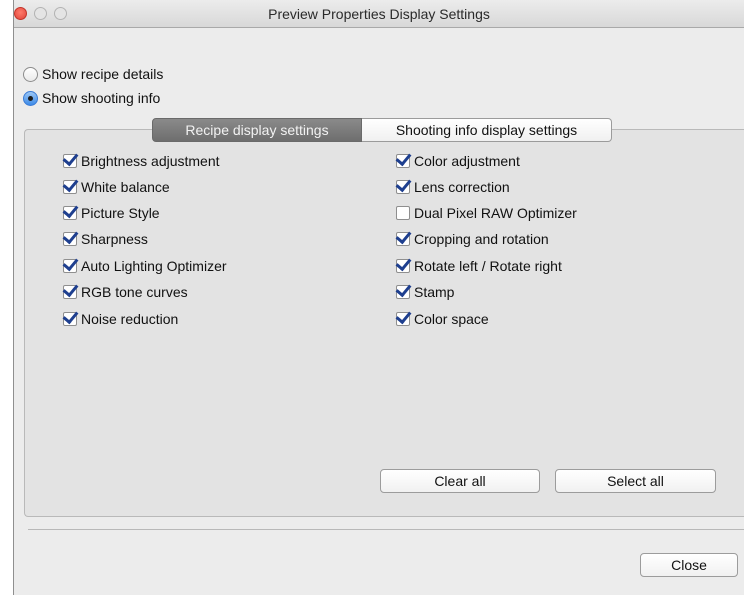 The width and height of the screenshot is (744, 595). I want to click on checkbox-label: Brightness adjustment, so click(150, 161).